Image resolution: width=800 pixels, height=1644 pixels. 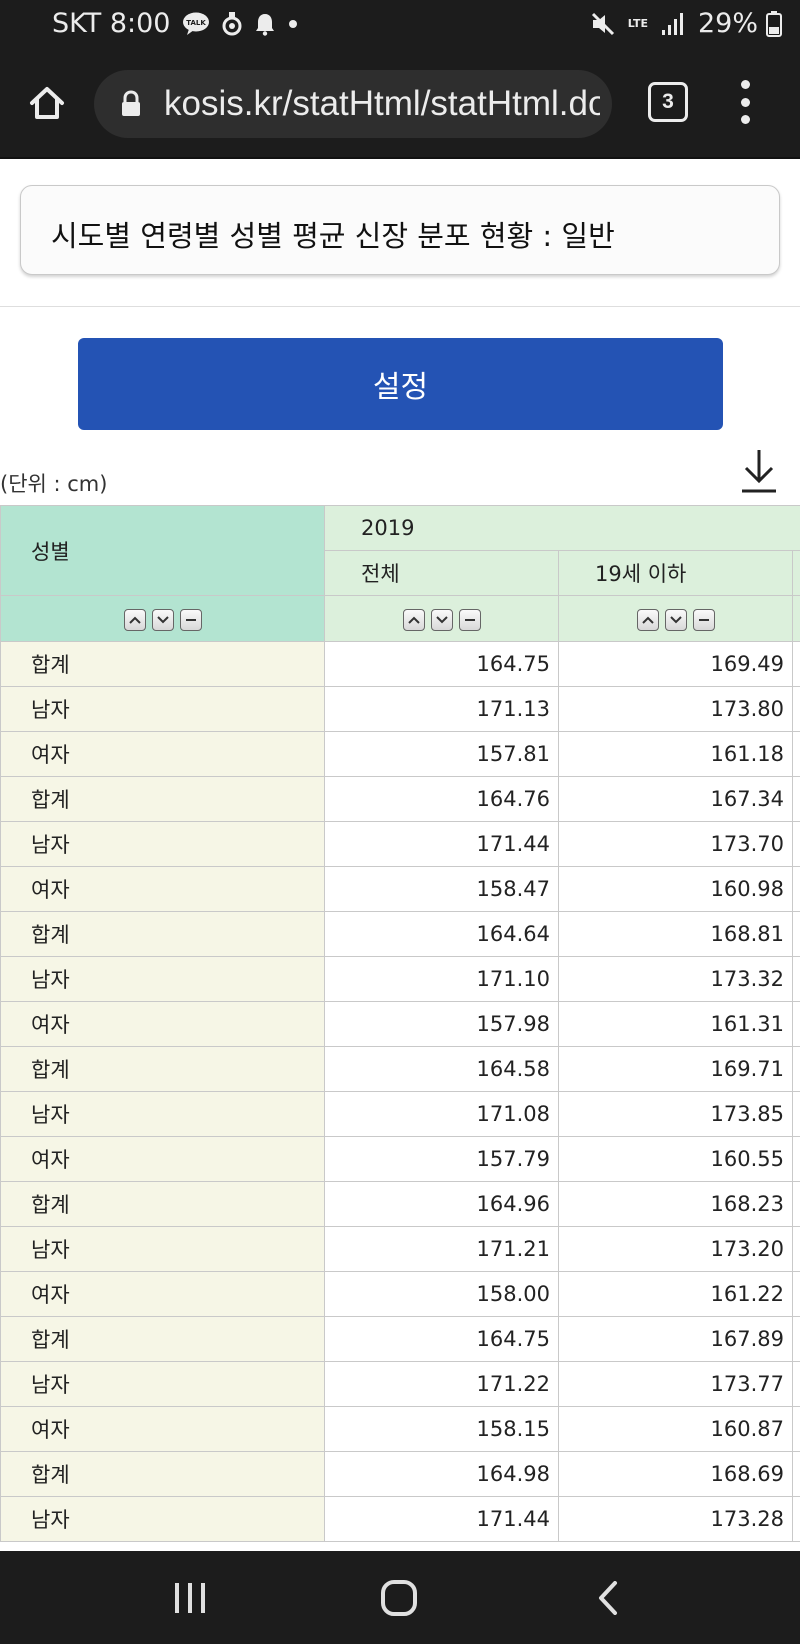 What do you see at coordinates (675, 1429) in the screenshot?
I see `value-cell: 160.87` at bounding box center [675, 1429].